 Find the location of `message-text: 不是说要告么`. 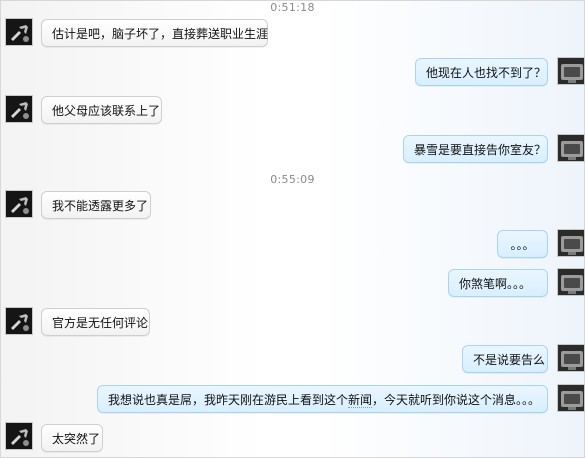

message-text: 不是说要告么 is located at coordinates (509, 360).